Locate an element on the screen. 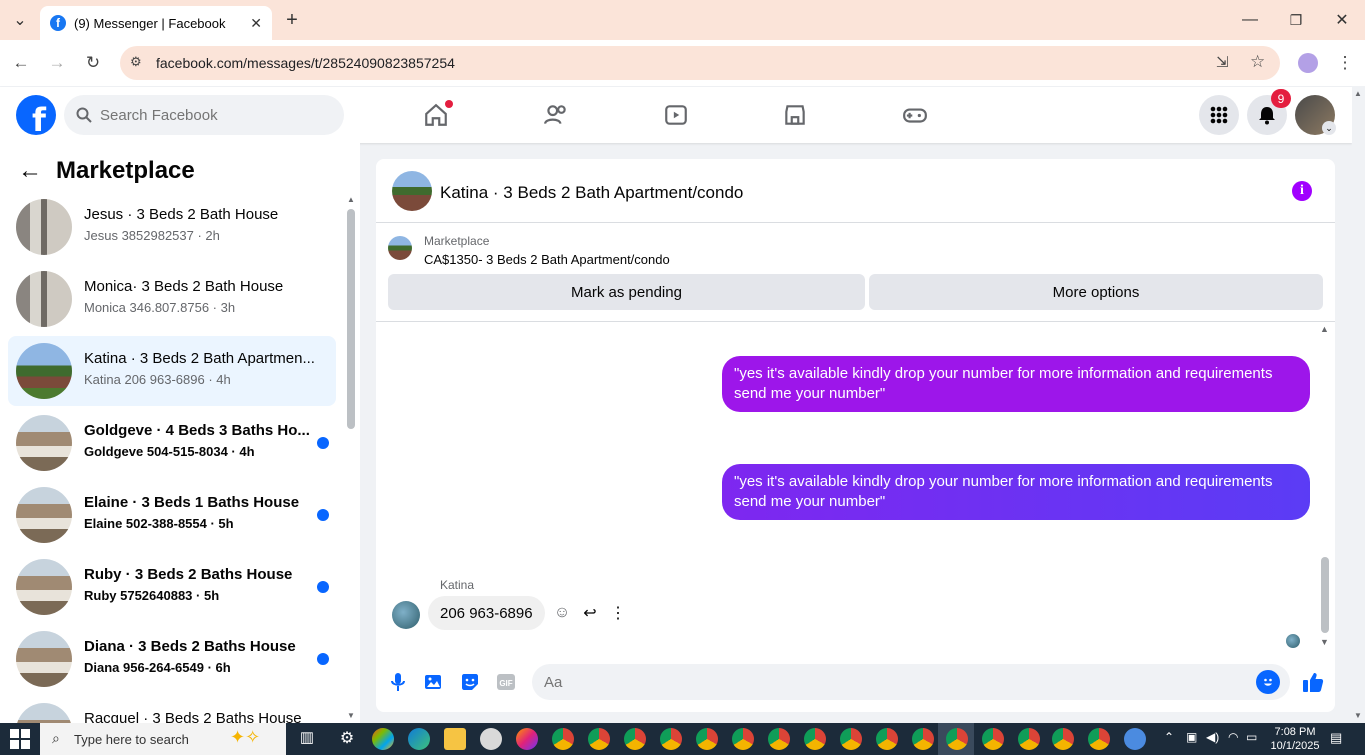 The width and height of the screenshot is (1365, 755). close-tab-icon: ✕ is located at coordinates (256, 23).